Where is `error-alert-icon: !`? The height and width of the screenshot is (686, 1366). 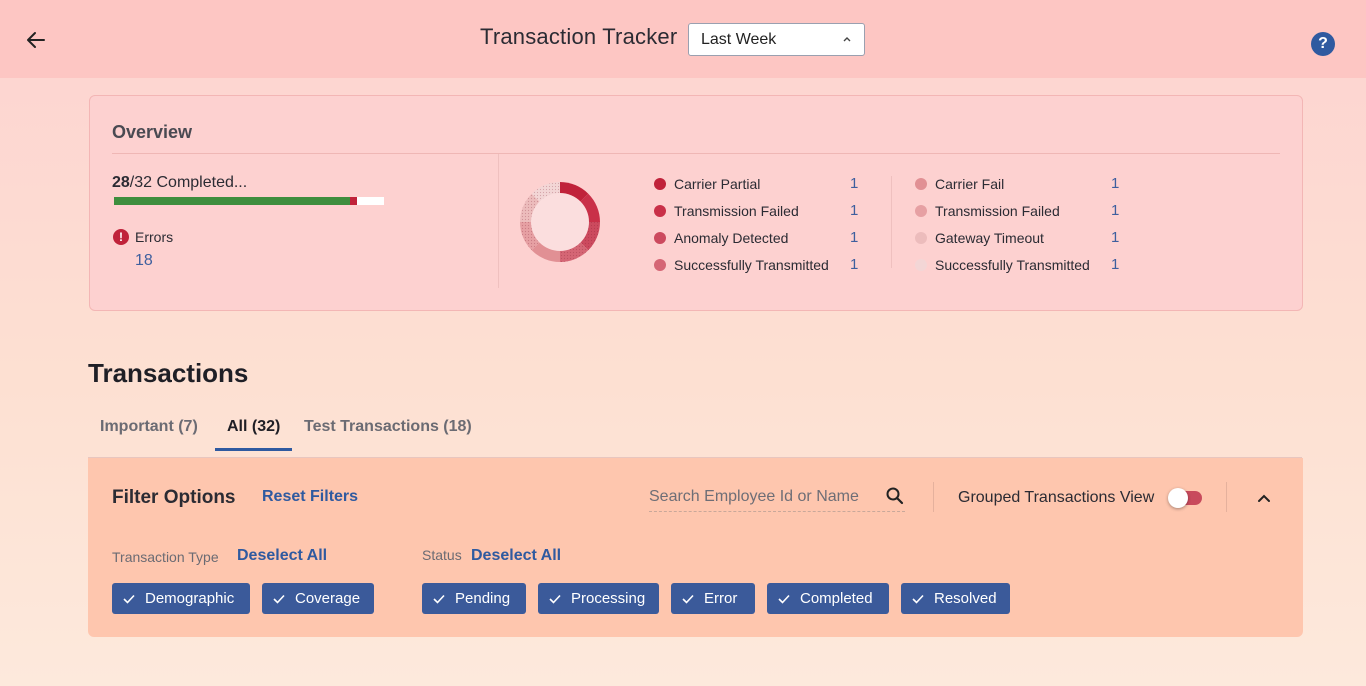
error-alert-icon: ! is located at coordinates (121, 237).